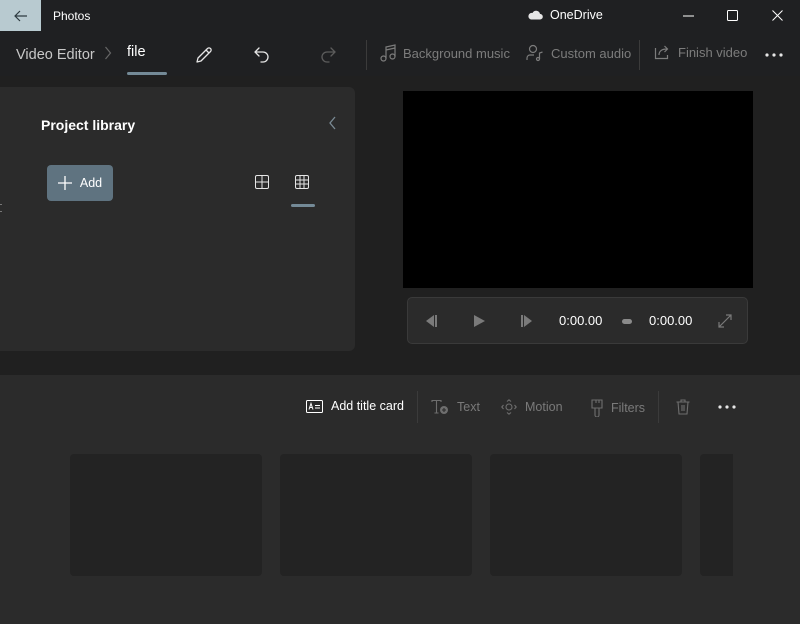 The height and width of the screenshot is (624, 800). What do you see at coordinates (535, 15) in the screenshot?
I see `cloud-icon` at bounding box center [535, 15].